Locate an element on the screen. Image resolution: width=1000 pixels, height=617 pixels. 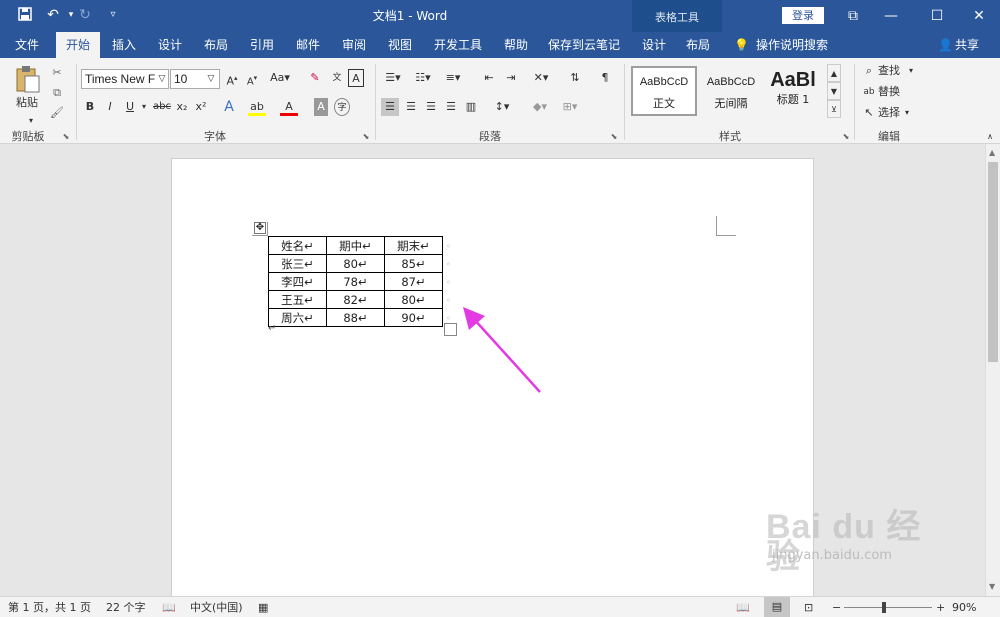
tab-save-cloud: 保存到云笔记 is located at coordinates (584, 45).